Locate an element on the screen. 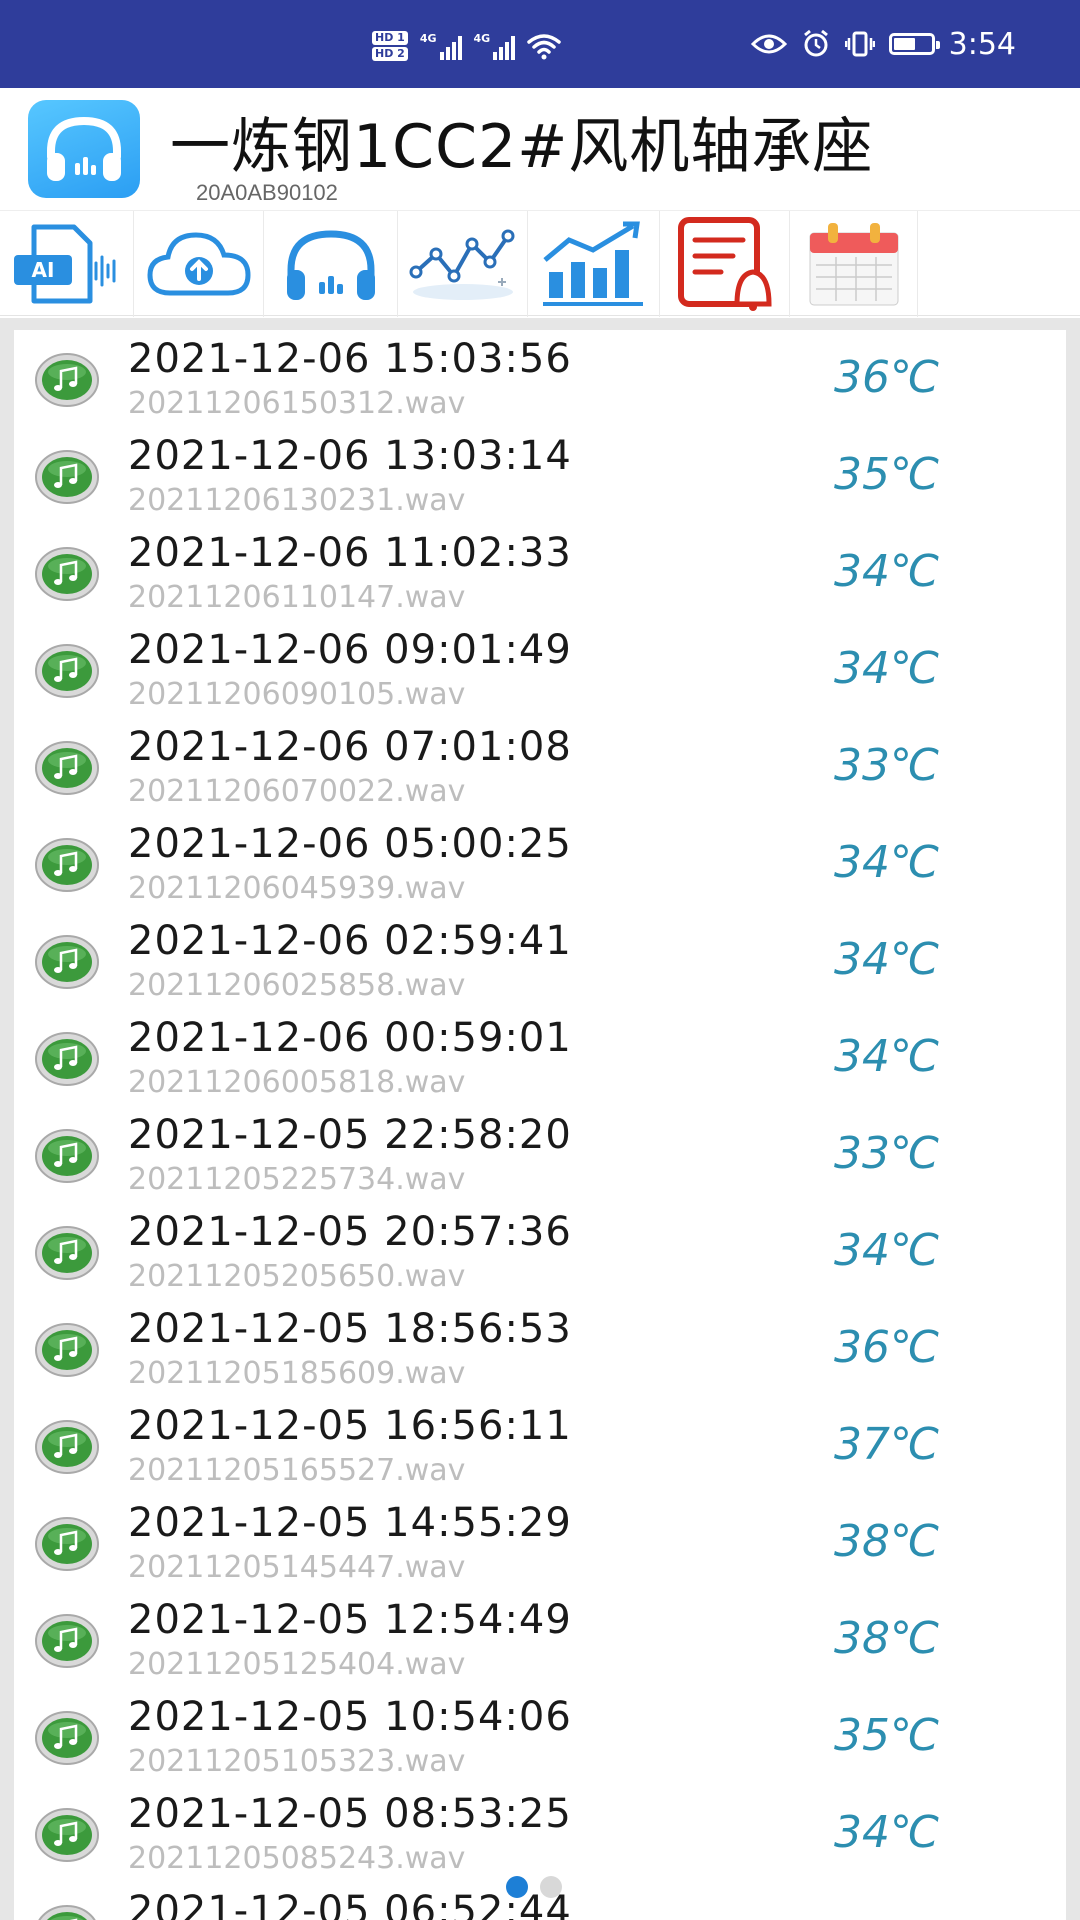 Image resolution: width=1080 pixels, height=1920 pixels. record-timestamp: 2021-12-06 13:03:14 is located at coordinates (350, 456).